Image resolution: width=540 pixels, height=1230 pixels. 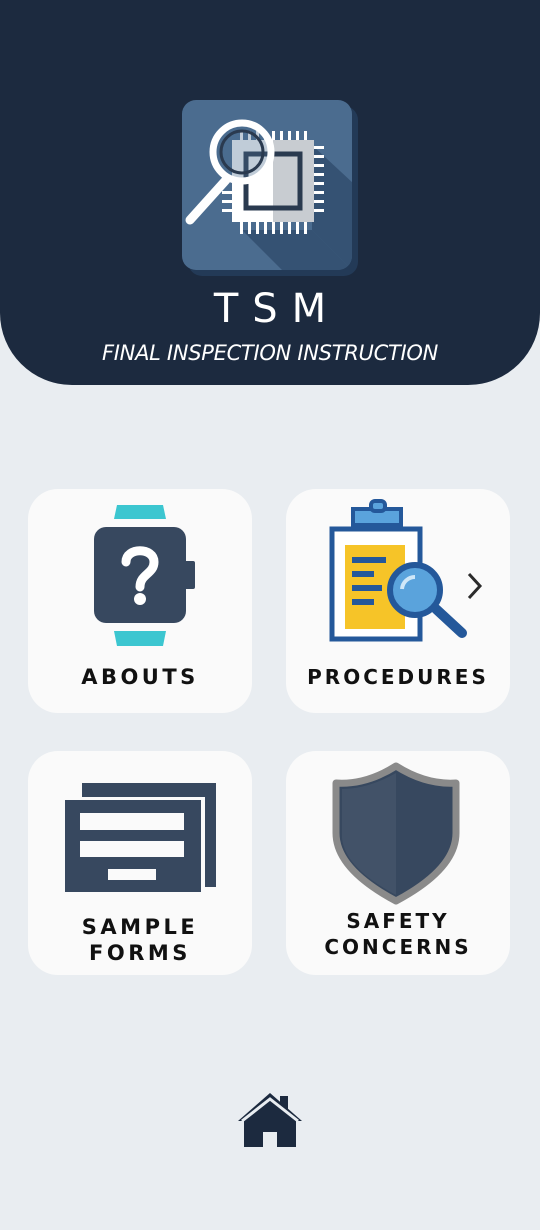 What do you see at coordinates (398, 677) in the screenshot?
I see `procedures-label: PROCEDURES` at bounding box center [398, 677].